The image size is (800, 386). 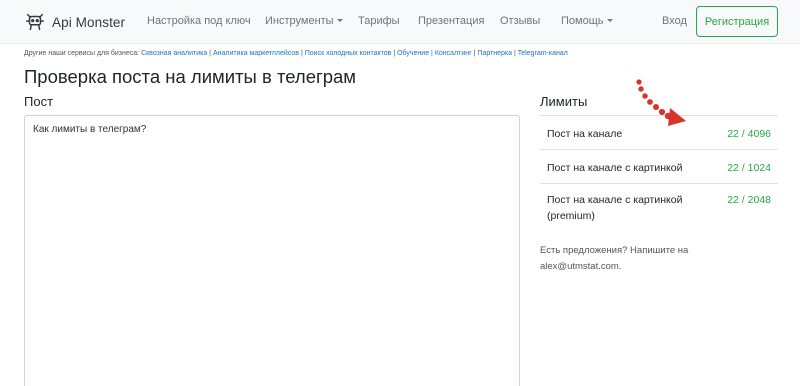 I want to click on red-dotted-arrow-icon, so click(x=661, y=102).